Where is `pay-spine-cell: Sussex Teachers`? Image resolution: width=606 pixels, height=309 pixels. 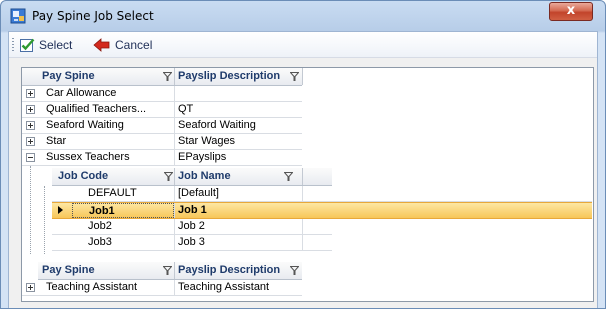
pay-spine-cell: Sussex Teachers is located at coordinates (88, 157).